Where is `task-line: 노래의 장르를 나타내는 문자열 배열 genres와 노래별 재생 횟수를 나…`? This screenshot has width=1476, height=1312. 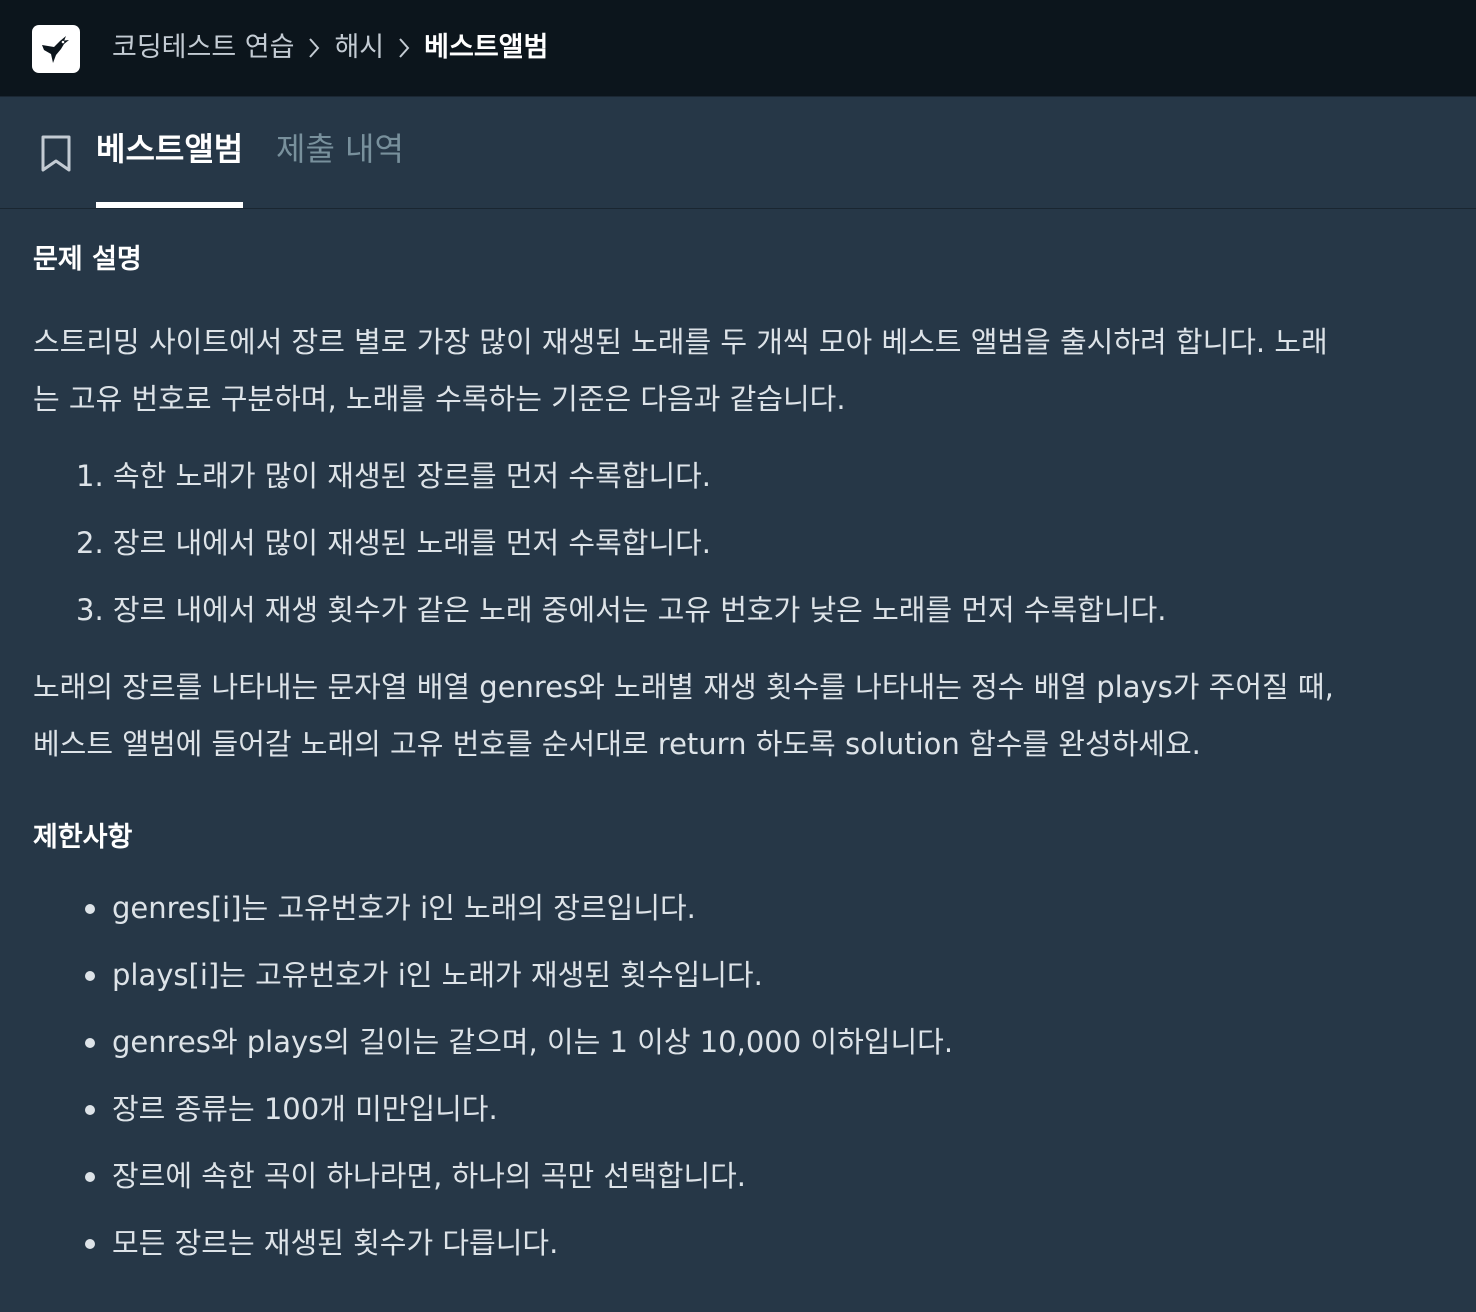 task-line: 노래의 장르를 나타내는 문자열 배열 genres와 노래별 재생 횟수를 나… is located at coordinates (683, 687).